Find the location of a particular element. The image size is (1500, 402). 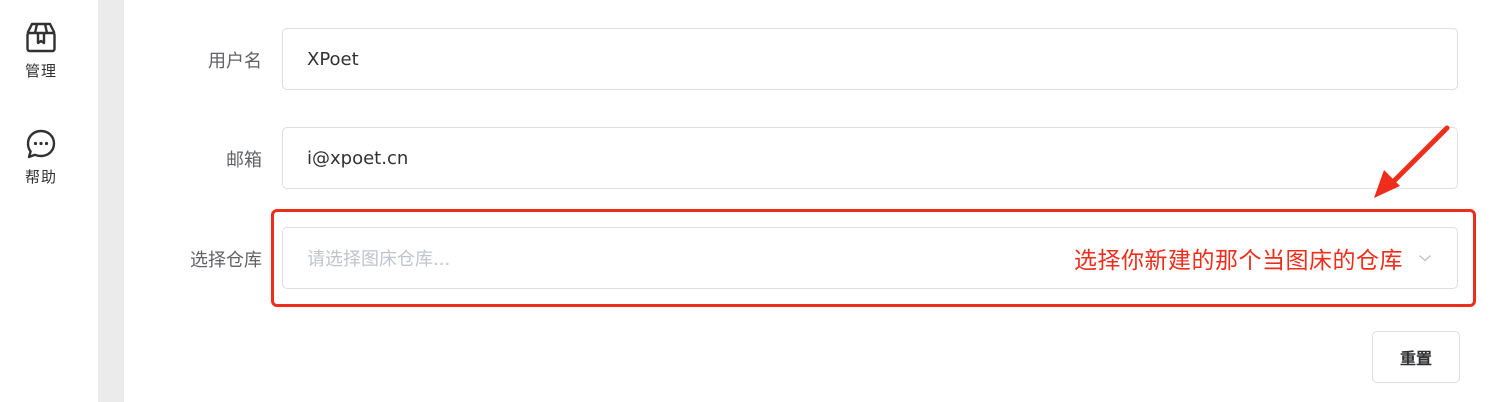

annotation-arrow-icon is located at coordinates (1412, 161).